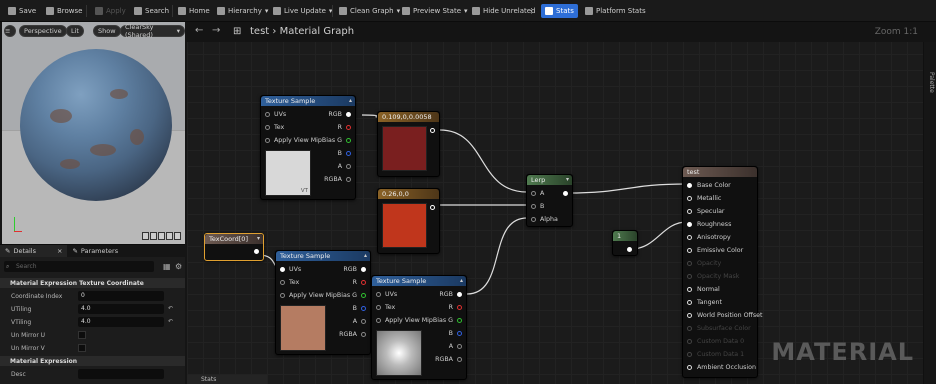 Image resolution: width=936 pixels, height=384 pixels. I want to click on pin-normal, so click(689, 289).